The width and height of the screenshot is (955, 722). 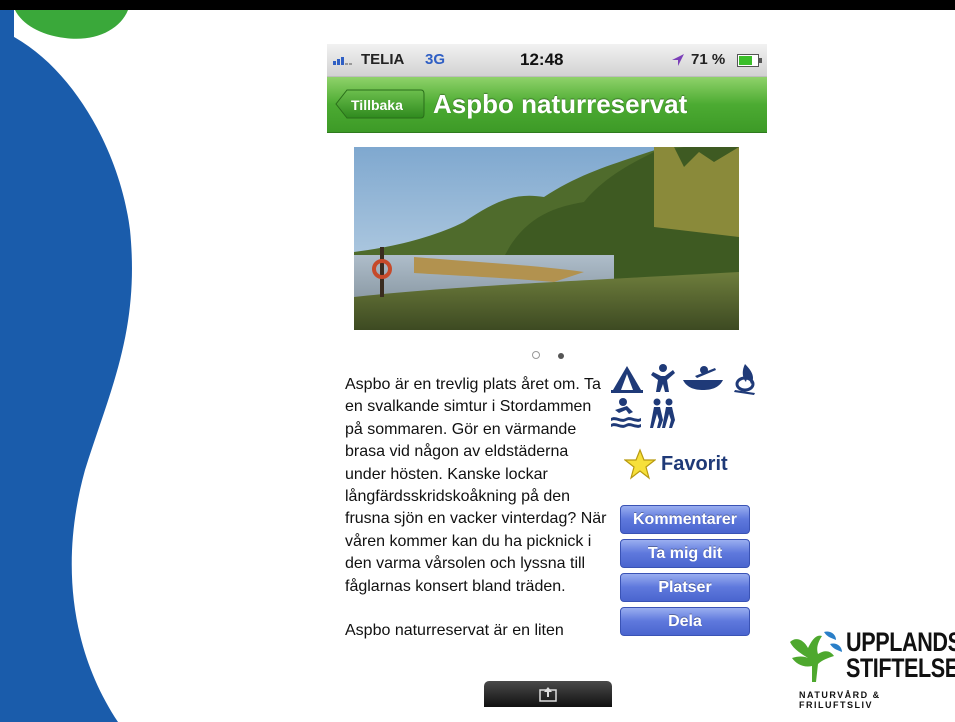 I want to click on share-button: Dela, so click(x=685, y=621).